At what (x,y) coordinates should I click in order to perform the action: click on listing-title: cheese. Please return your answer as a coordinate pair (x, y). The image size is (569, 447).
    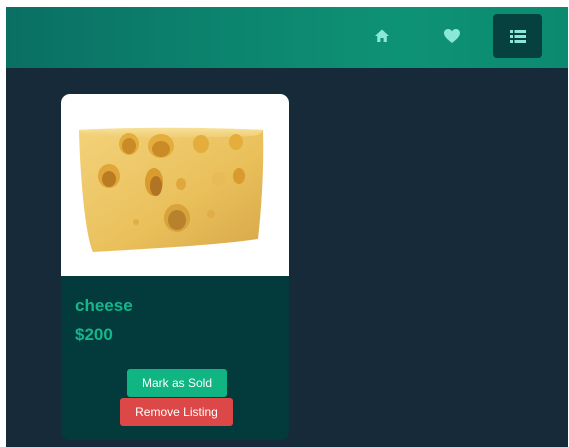
    Looking at the image, I should click on (104, 305).